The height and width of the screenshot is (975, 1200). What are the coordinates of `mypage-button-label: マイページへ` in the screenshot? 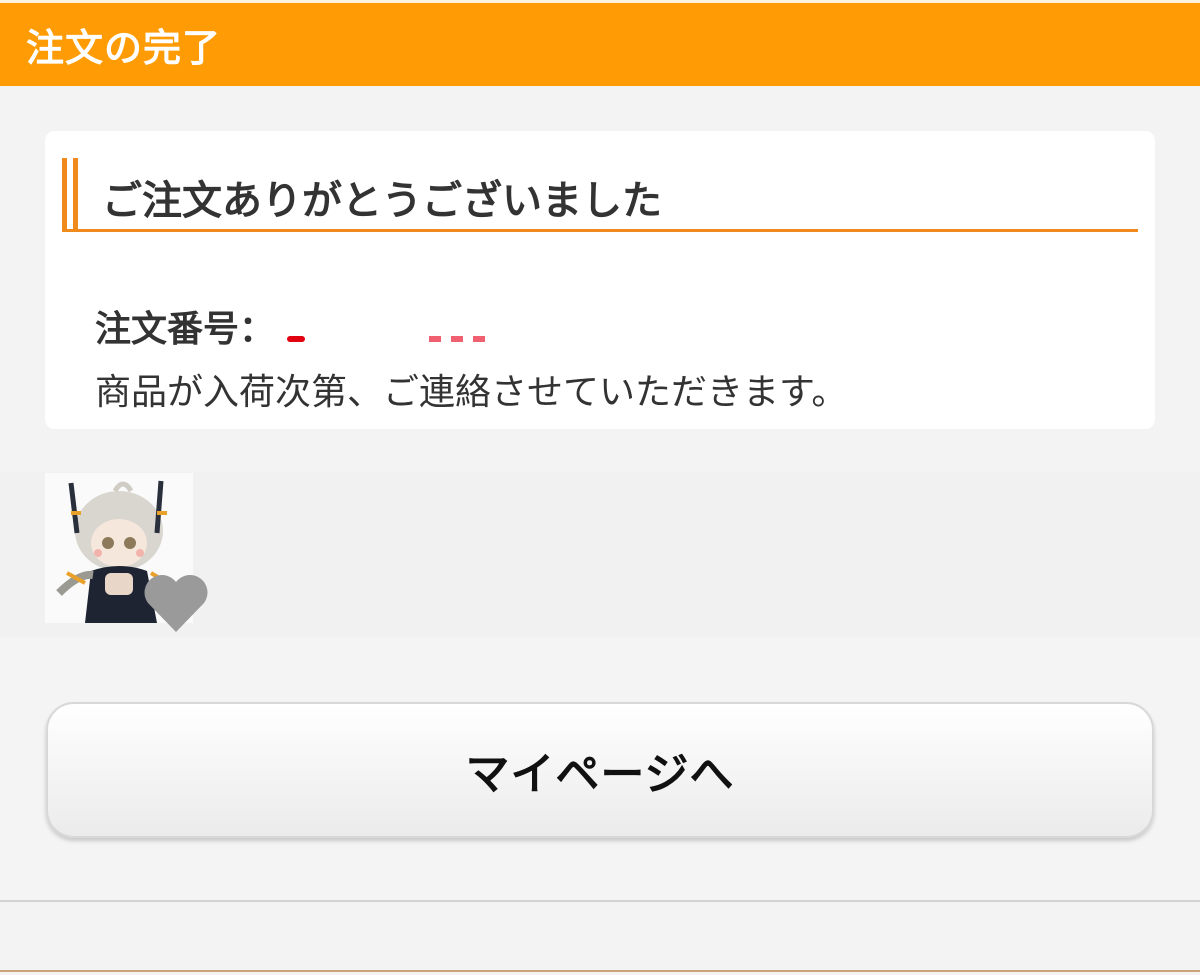 It's located at (600, 774).